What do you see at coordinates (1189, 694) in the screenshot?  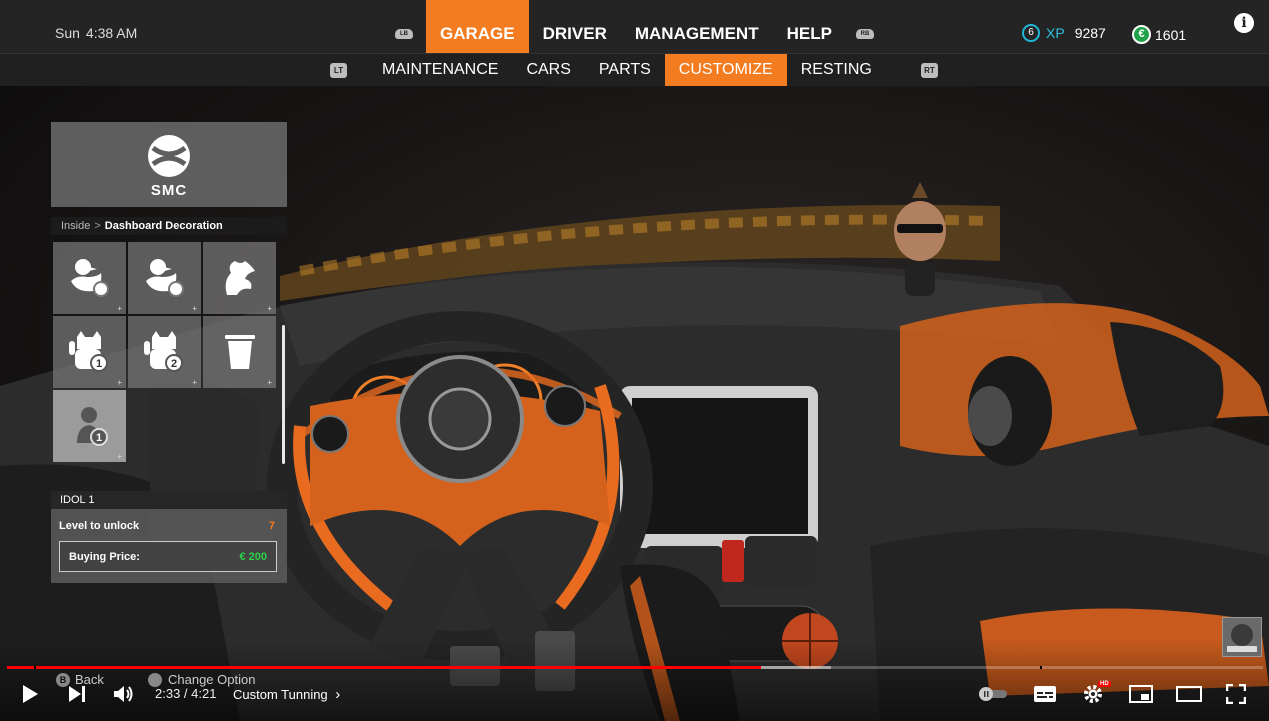 I see `theater-mode-icon` at bounding box center [1189, 694].